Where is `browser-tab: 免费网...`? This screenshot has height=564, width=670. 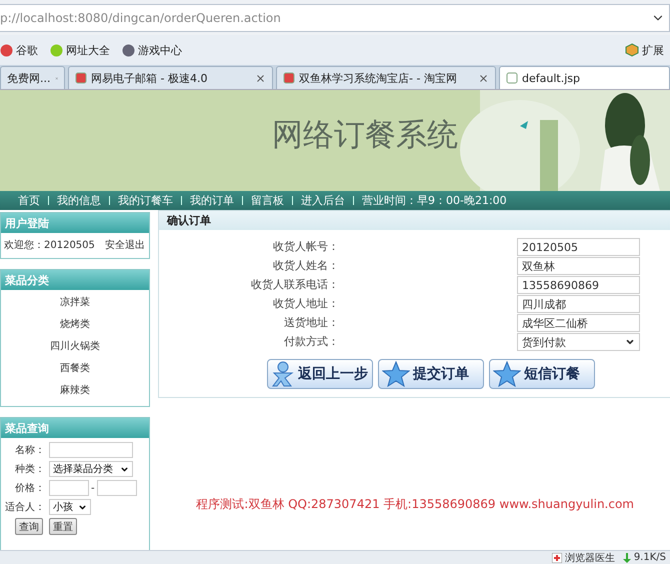
browser-tab: 免费网... is located at coordinates (32, 77).